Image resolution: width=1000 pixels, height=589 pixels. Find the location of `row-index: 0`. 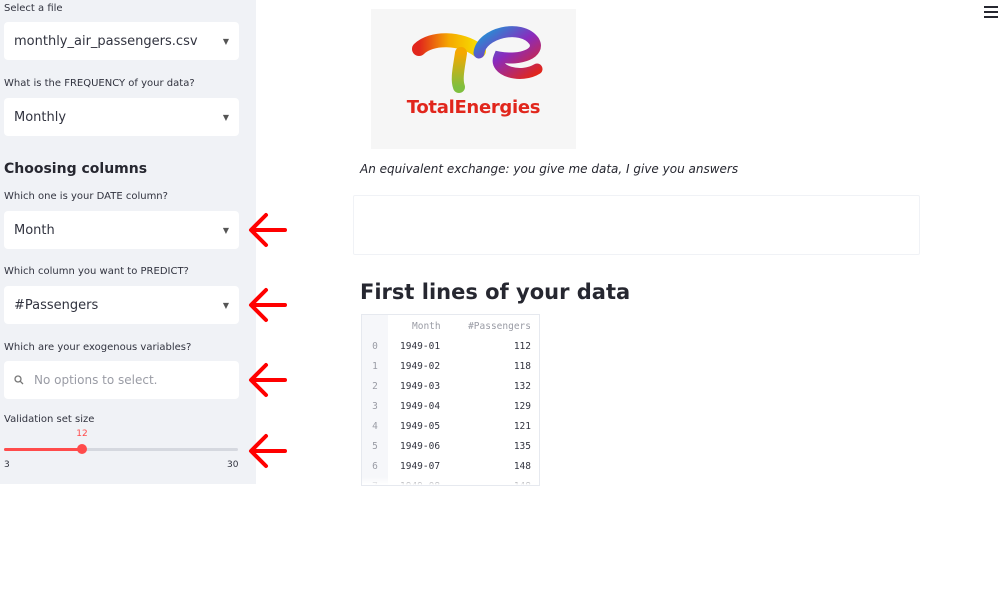

row-index: 0 is located at coordinates (375, 346).